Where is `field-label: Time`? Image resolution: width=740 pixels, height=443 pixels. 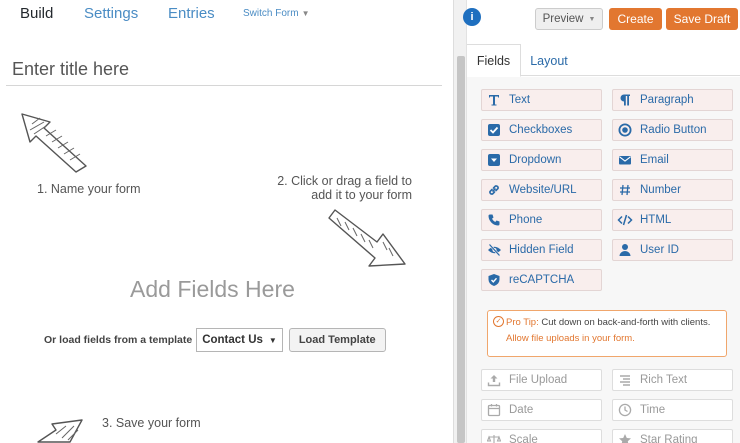 field-label: Time is located at coordinates (653, 410).